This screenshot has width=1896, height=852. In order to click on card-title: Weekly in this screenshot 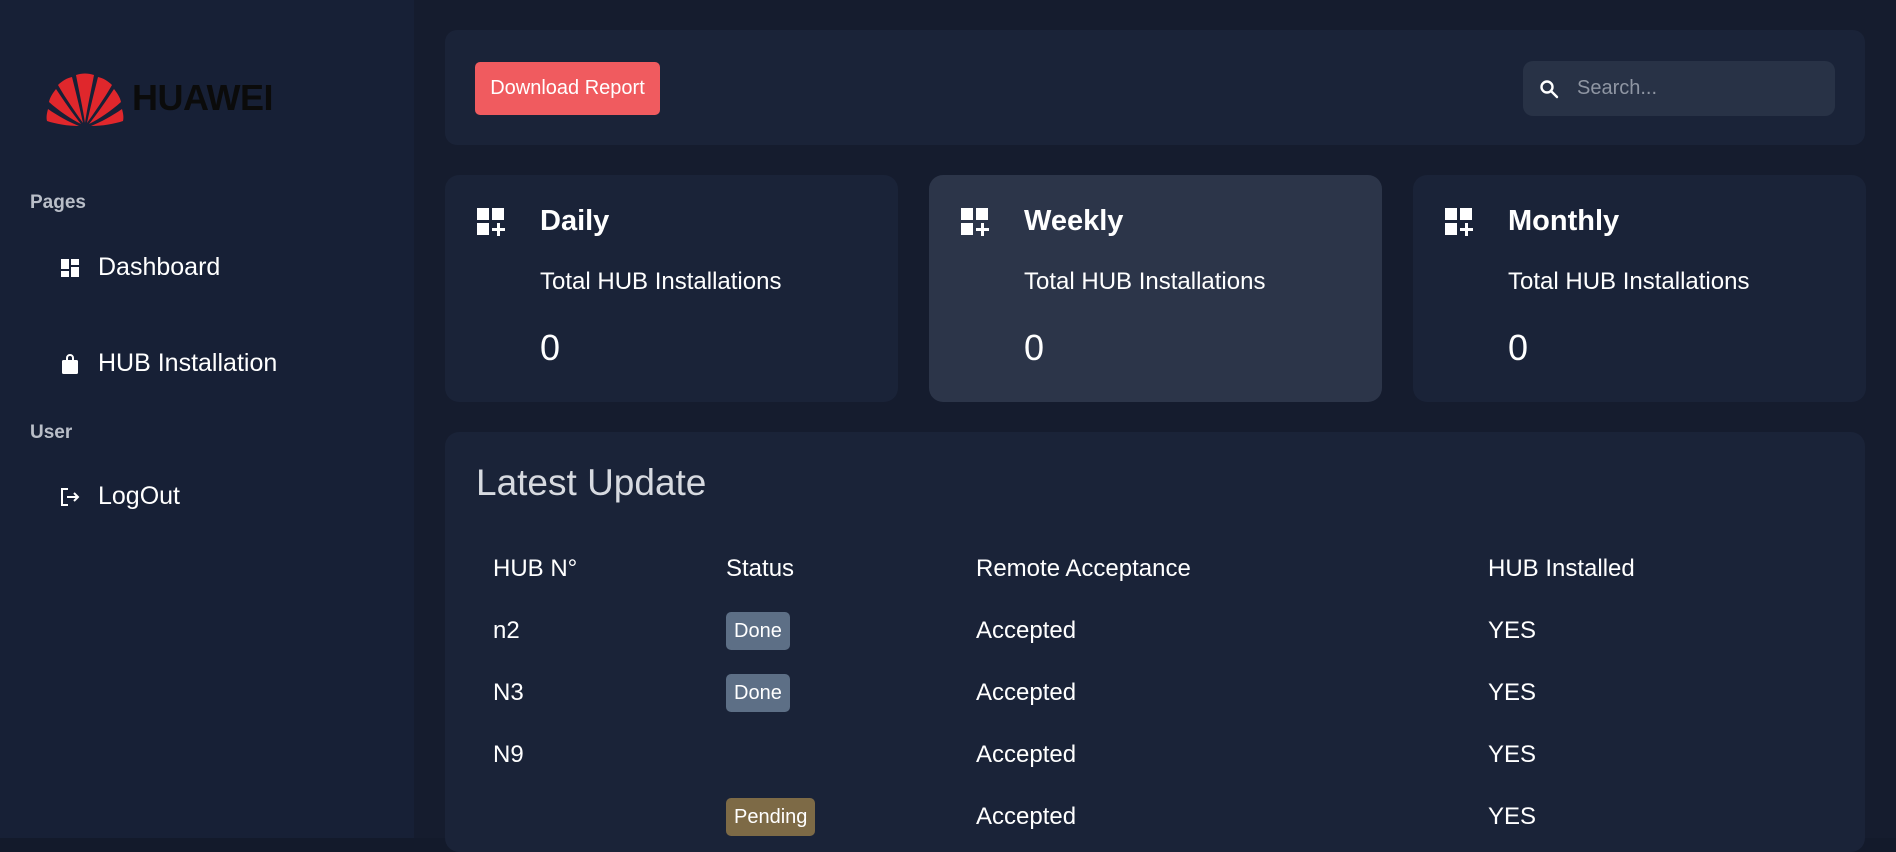, I will do `click(1074, 221)`.